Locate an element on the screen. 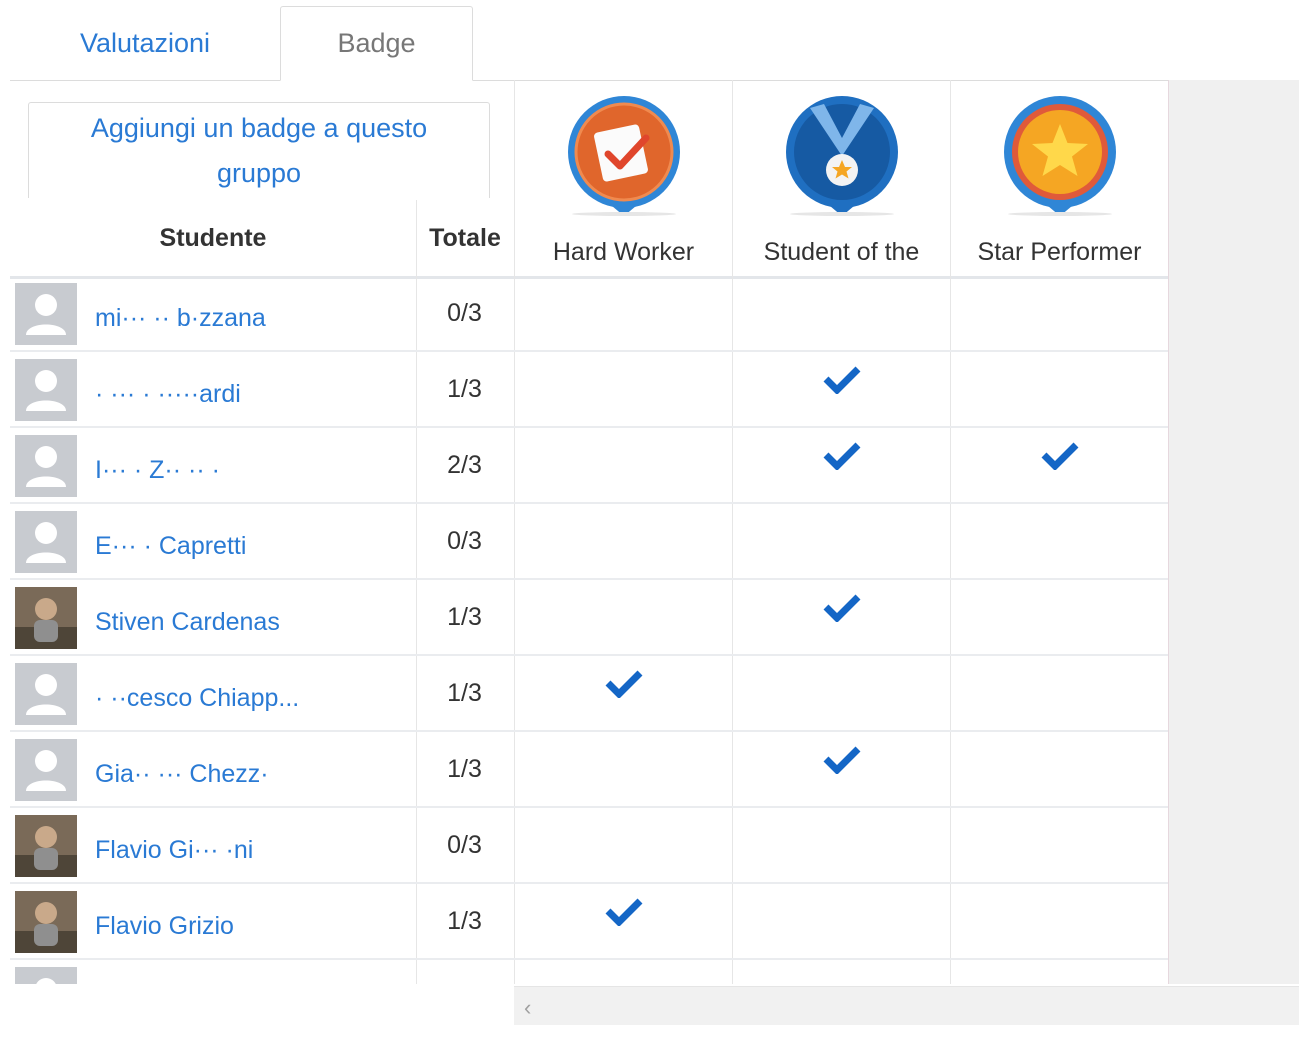 Image resolution: width=1299 pixels, height=1048 pixels. table-row: Stiven Cardenas 1/3 is located at coordinates (589, 618).